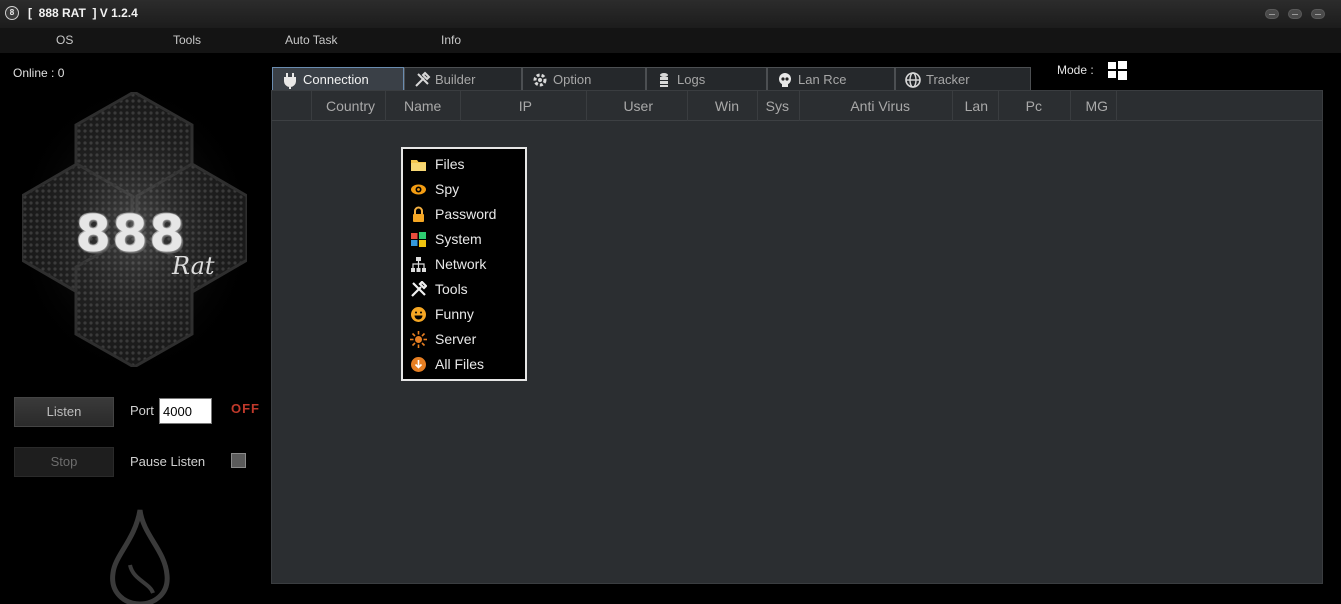 The image size is (1341, 604). What do you see at coordinates (1272, 14) in the screenshot?
I see `minimize-button` at bounding box center [1272, 14].